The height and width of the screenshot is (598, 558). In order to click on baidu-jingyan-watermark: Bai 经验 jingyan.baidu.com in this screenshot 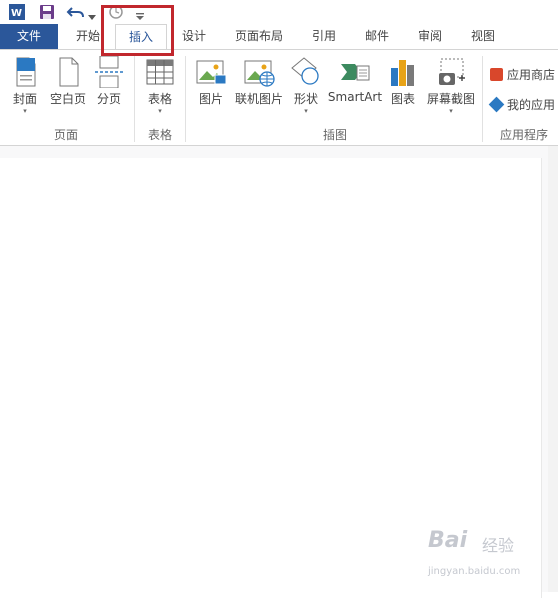, I will do `click(478, 555)`.